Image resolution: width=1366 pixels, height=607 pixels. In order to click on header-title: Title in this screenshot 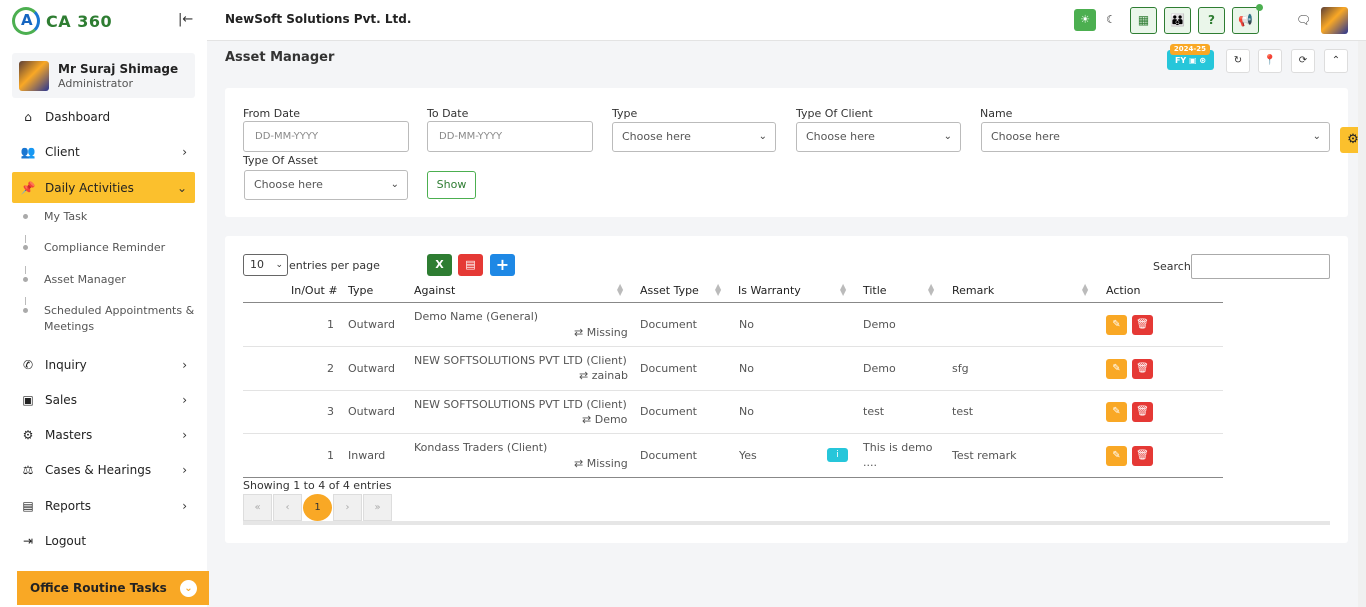, I will do `click(875, 290)`.